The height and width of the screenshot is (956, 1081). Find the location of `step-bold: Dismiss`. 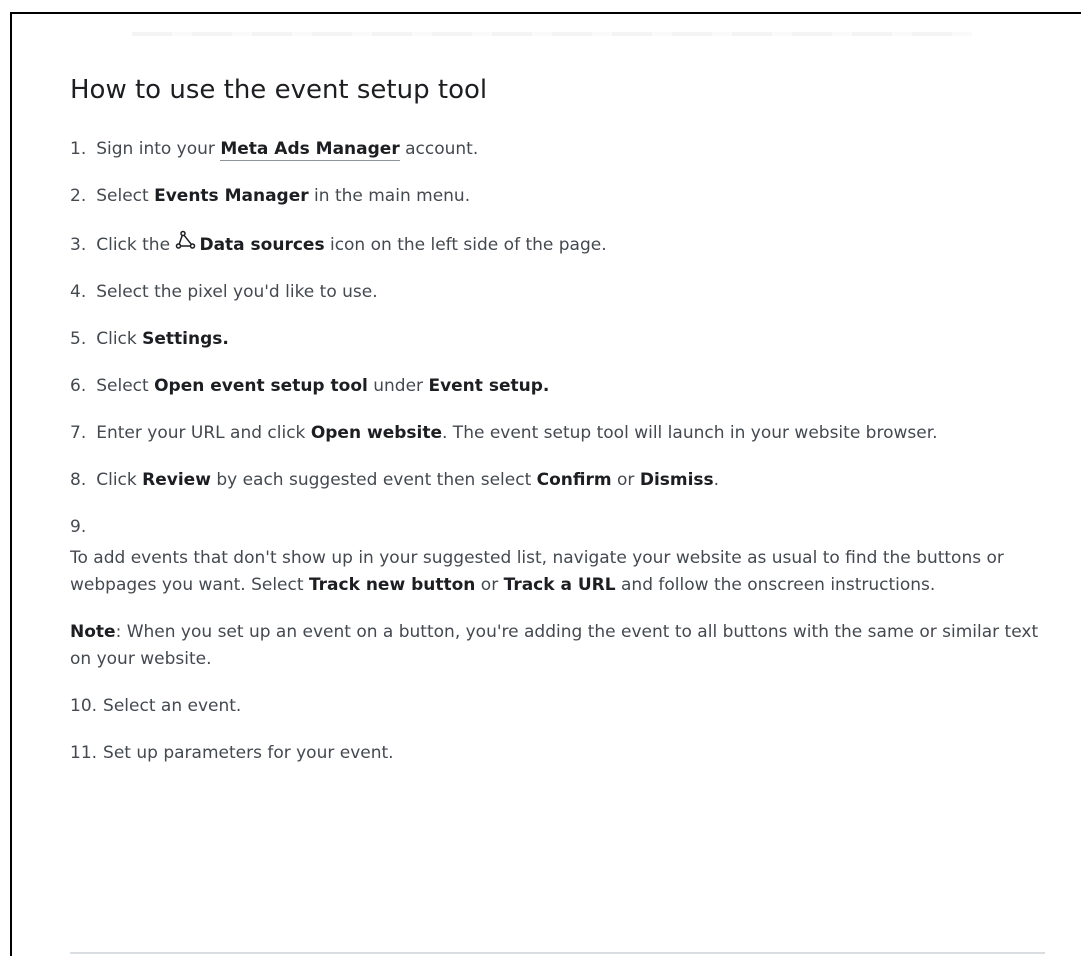

step-bold: Dismiss is located at coordinates (676, 480).